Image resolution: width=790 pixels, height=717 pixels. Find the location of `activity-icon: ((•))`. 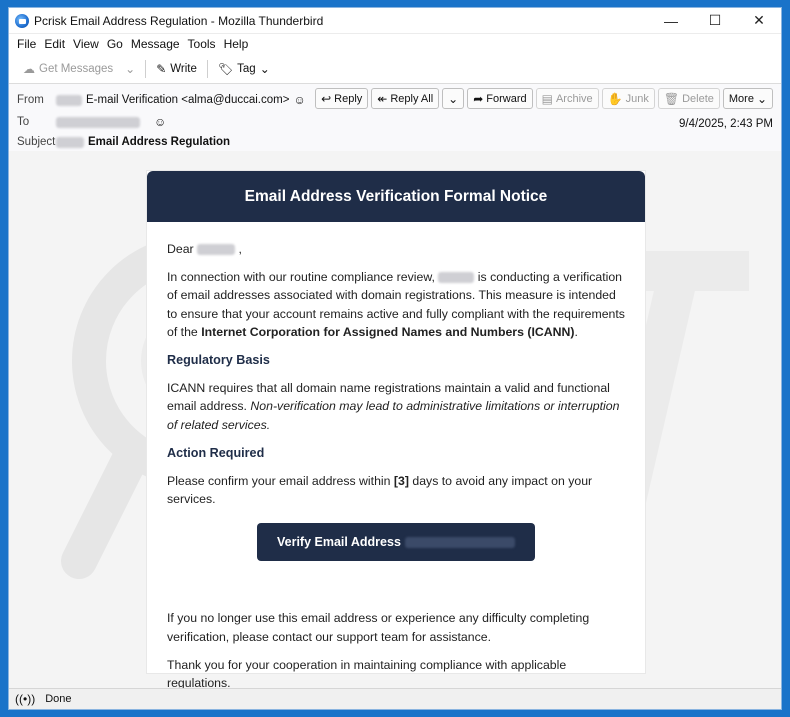

activity-icon: ((•)) is located at coordinates (25, 699).